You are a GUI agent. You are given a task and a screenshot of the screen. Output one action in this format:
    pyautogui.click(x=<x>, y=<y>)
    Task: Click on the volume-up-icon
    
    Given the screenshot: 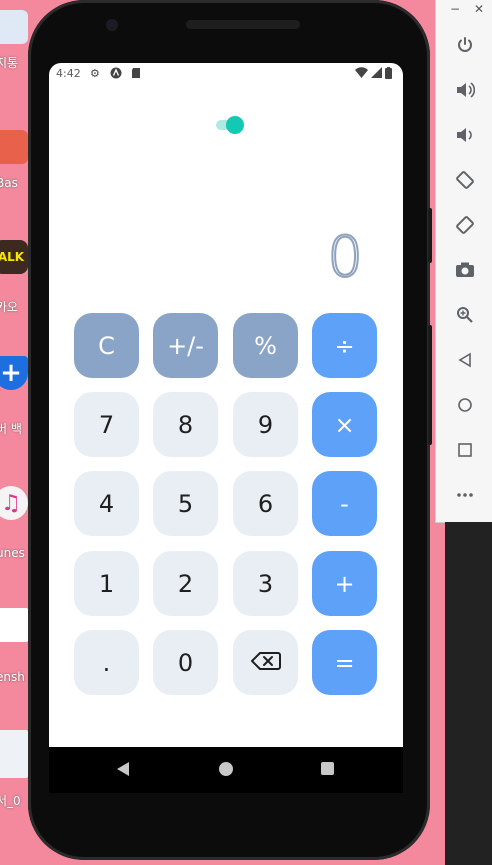 What is the action you would take?
    pyautogui.click(x=465, y=90)
    